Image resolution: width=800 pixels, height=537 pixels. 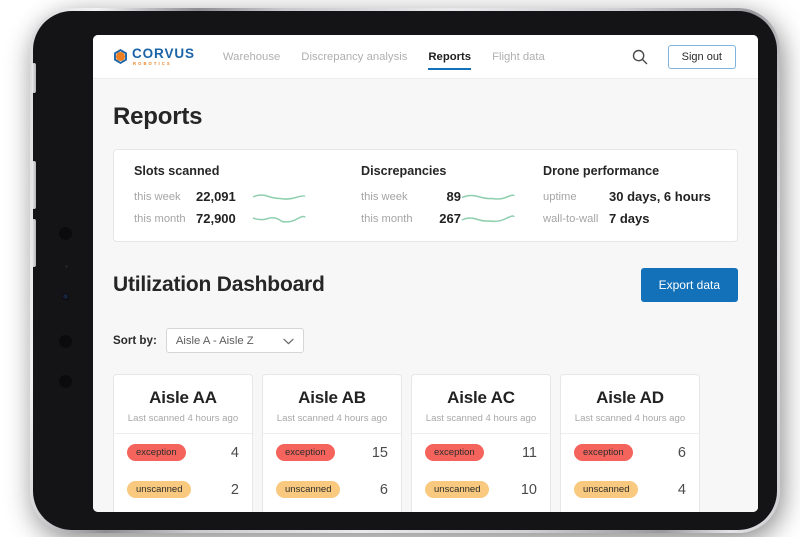 I want to click on sort-by-selected-value: Aisle A - Aisle Z, so click(x=214, y=340).